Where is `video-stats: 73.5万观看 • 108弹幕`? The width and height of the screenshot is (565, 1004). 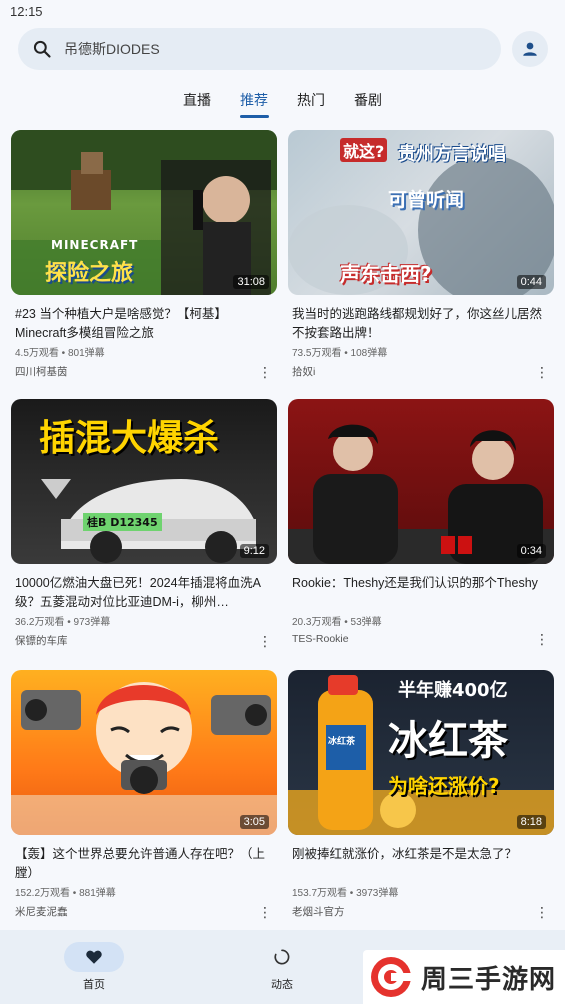 video-stats: 73.5万观看 • 108弹幕 is located at coordinates (340, 353).